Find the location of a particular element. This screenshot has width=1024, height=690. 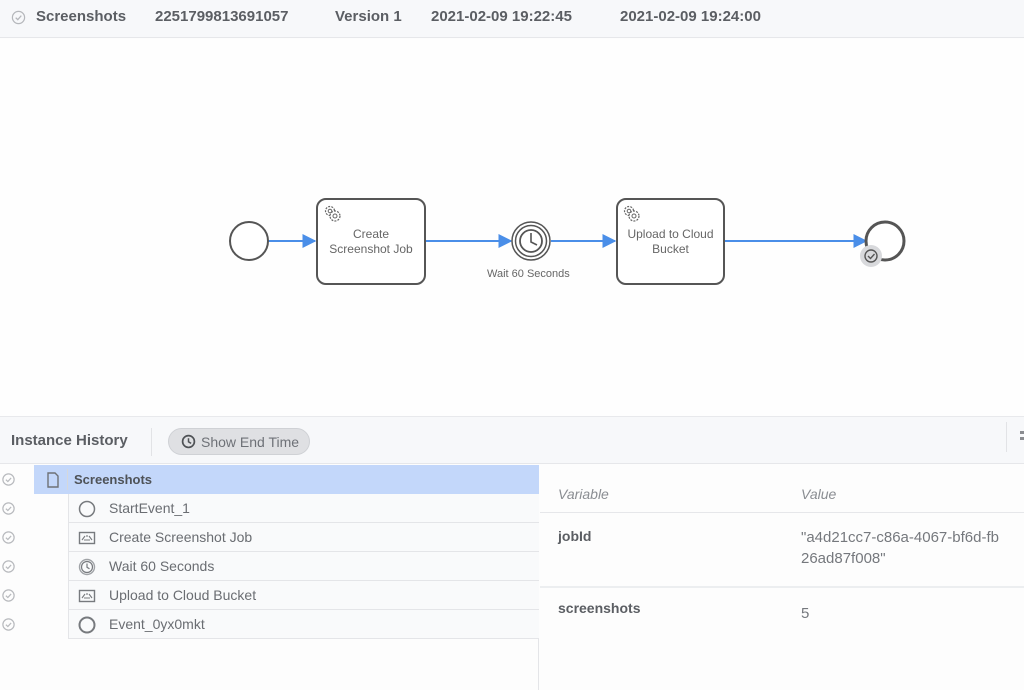

process-version: Version 1 is located at coordinates (368, 16).